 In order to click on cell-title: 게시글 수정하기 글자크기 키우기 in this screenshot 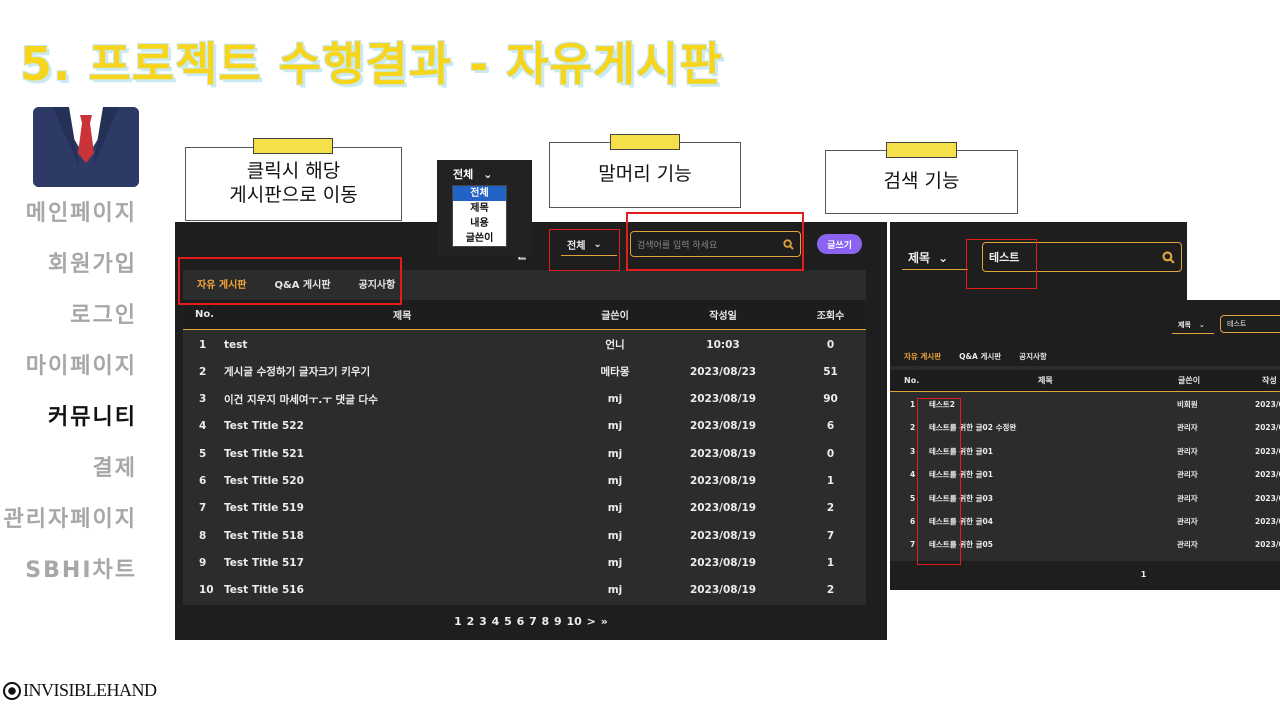, I will do `click(297, 371)`.